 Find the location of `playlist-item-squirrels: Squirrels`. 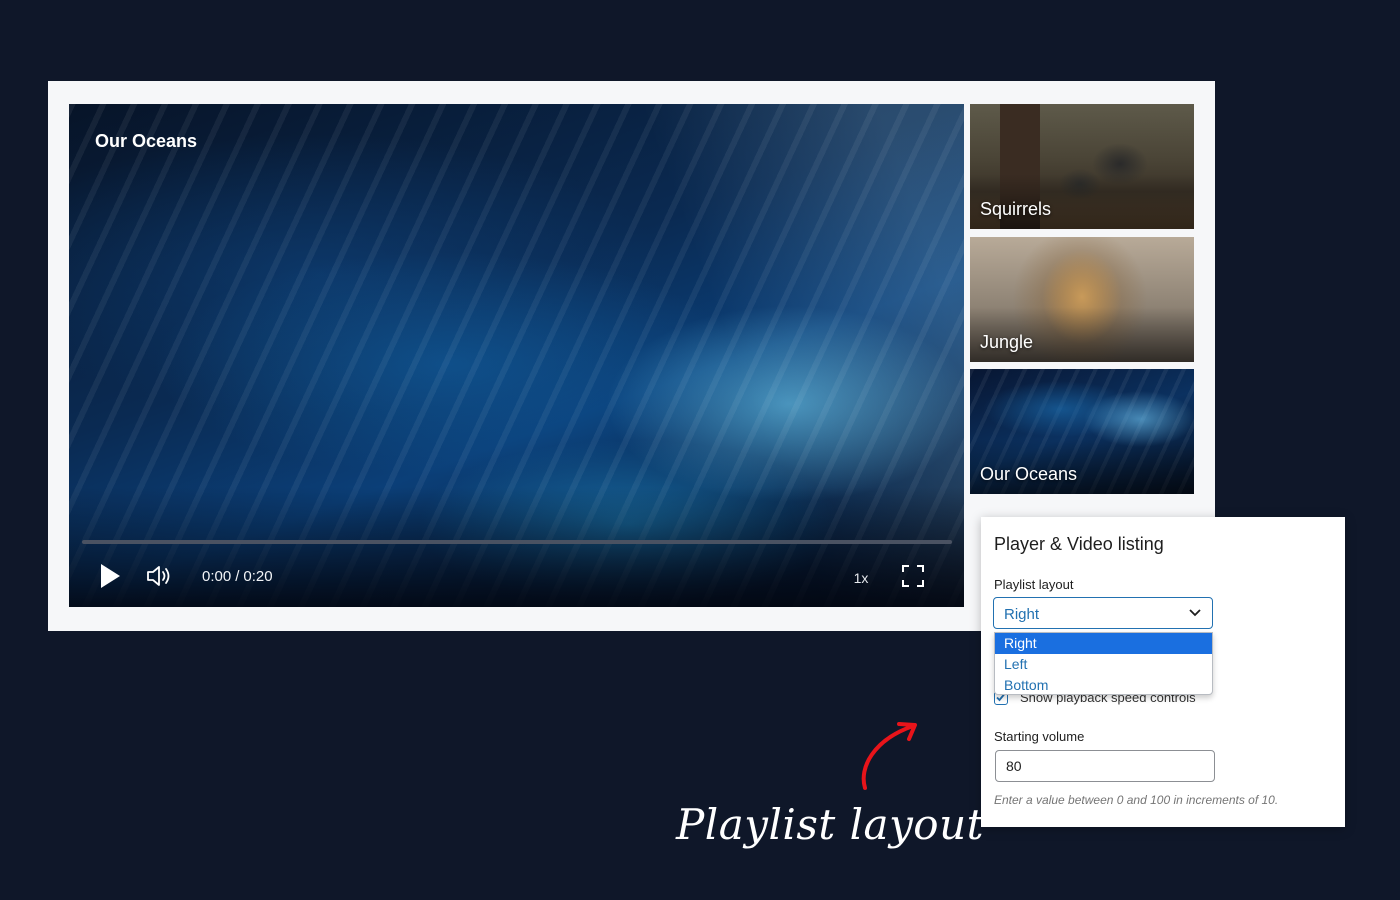

playlist-item-squirrels: Squirrels is located at coordinates (1082, 166).